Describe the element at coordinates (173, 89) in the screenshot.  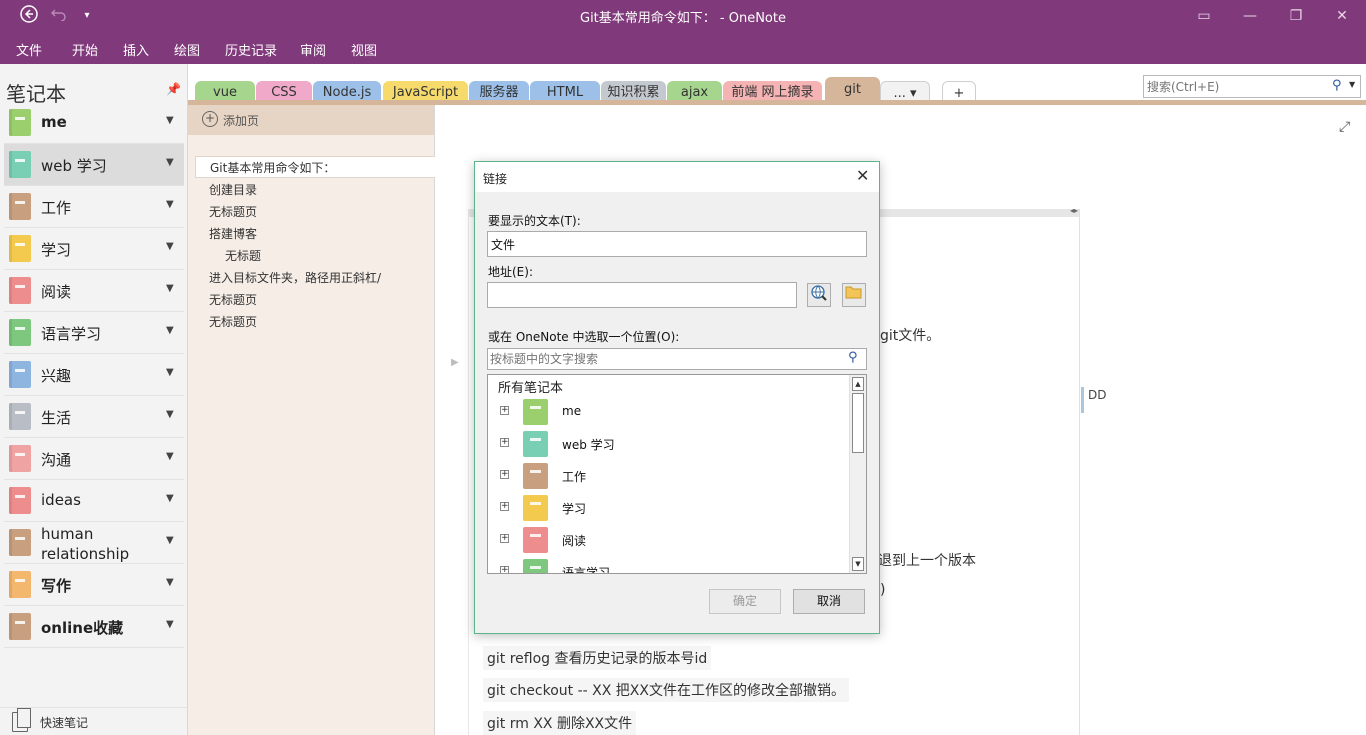
I see `pin-icon: 📌` at that location.